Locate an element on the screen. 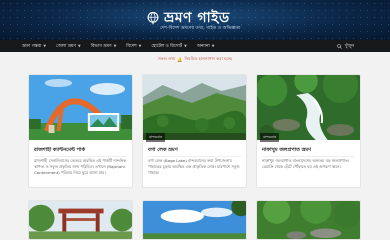 The height and width of the screenshot is (240, 390). nav-item-hotels: হোটেল ও রিসোর্ট ▼ is located at coordinates (169, 46).